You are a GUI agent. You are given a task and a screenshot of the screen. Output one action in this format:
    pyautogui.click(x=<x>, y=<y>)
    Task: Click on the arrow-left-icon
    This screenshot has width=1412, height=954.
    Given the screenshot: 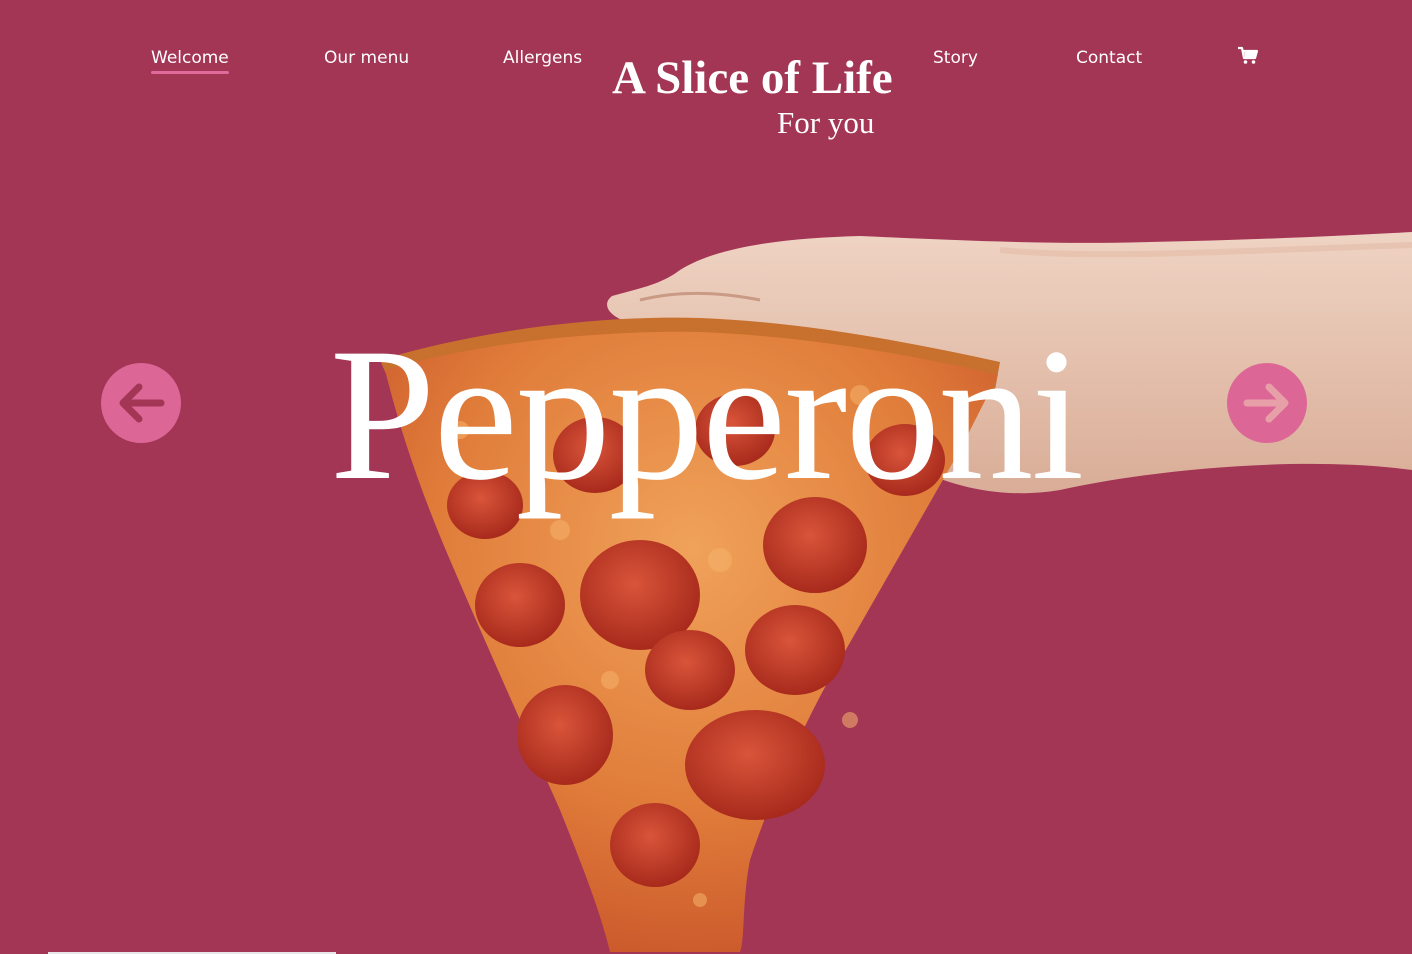 What is the action you would take?
    pyautogui.click(x=142, y=403)
    